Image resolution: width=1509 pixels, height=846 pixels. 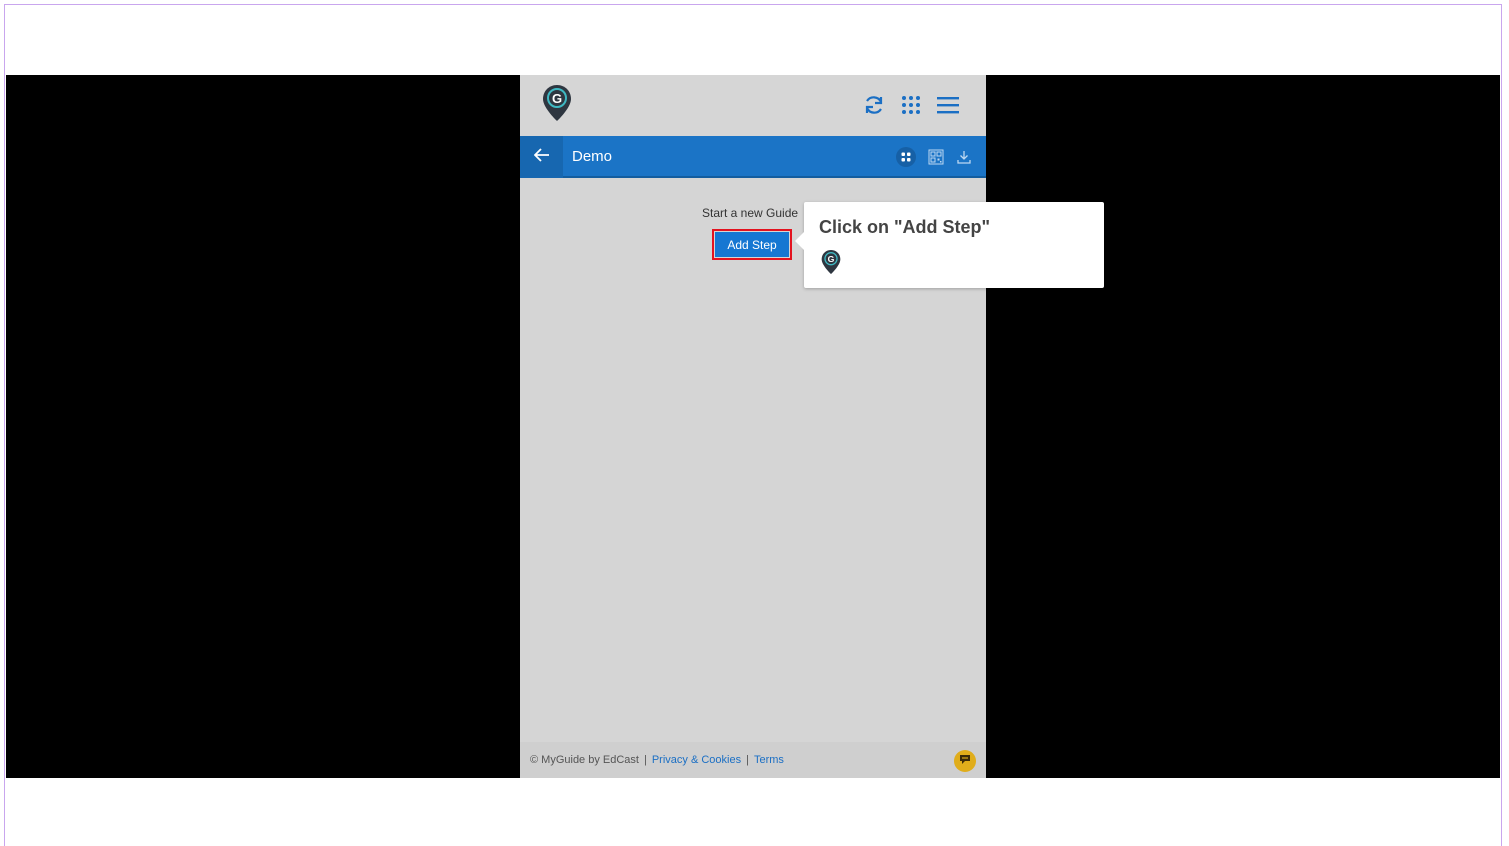 I want to click on download-icon, so click(x=964, y=157).